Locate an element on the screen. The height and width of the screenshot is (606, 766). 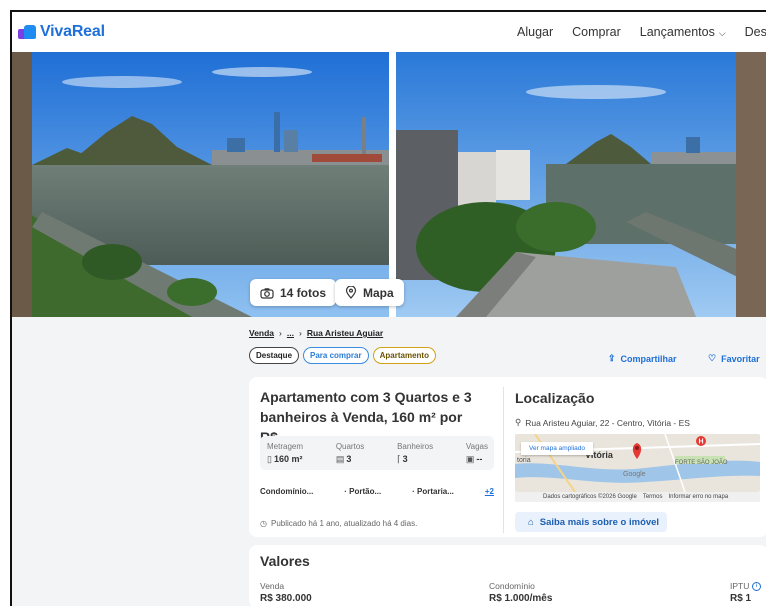
map-left-label: toria is located at coordinates (524, 460).